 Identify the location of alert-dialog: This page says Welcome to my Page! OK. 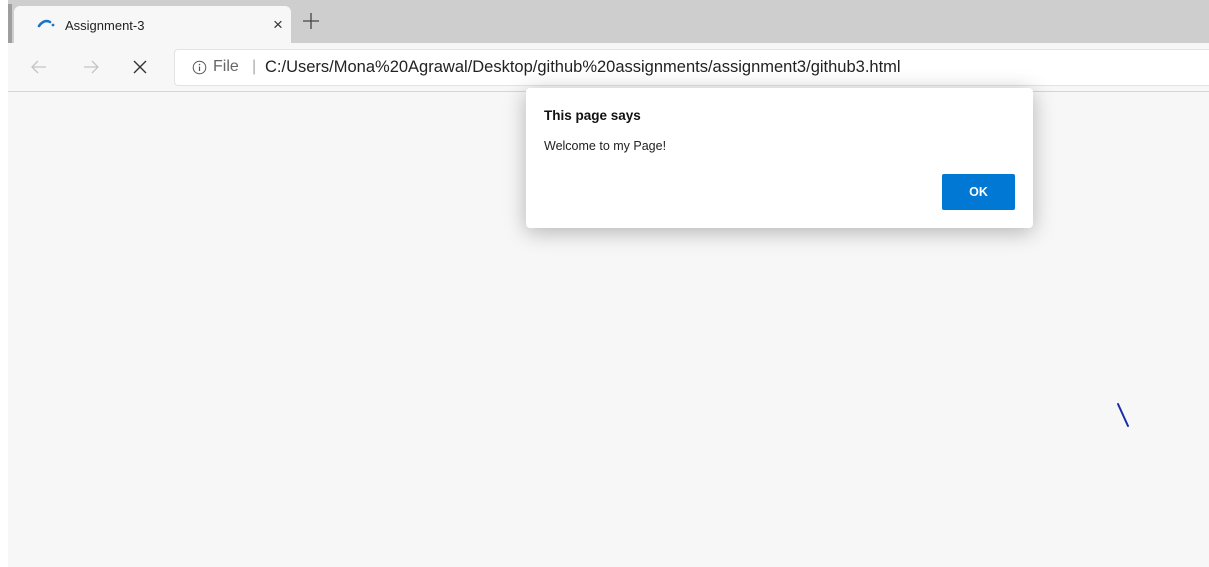
(779, 158).